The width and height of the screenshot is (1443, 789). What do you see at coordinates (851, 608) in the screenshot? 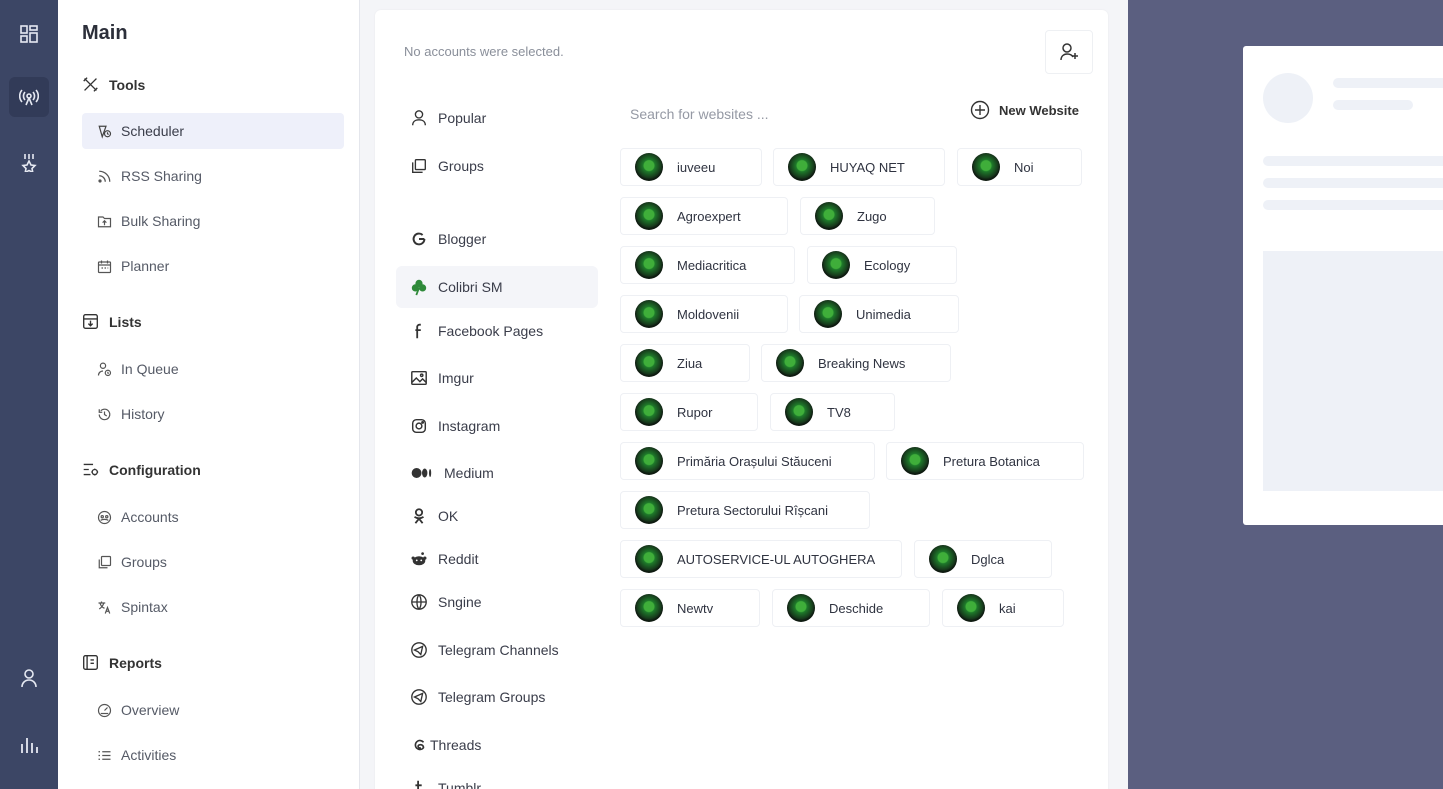
I see `website-chip: Deschide` at bounding box center [851, 608].